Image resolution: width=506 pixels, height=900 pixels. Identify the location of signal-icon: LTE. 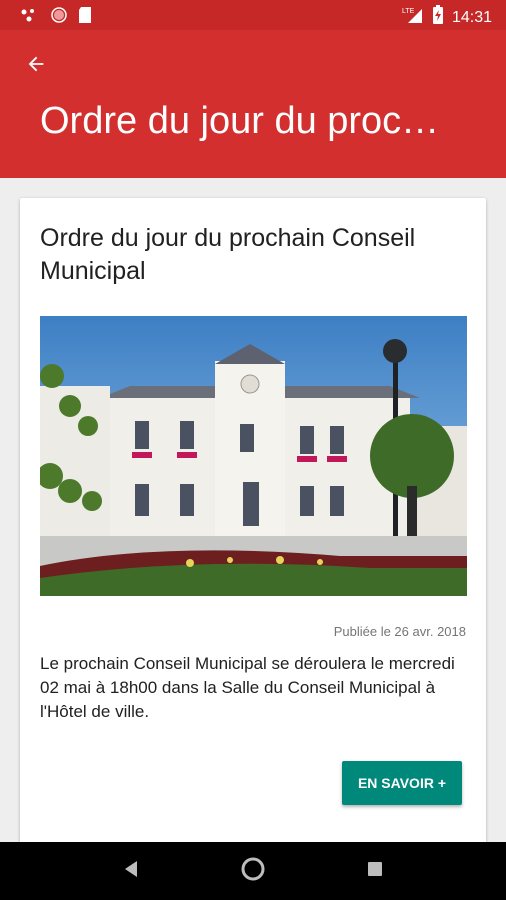
(413, 17).